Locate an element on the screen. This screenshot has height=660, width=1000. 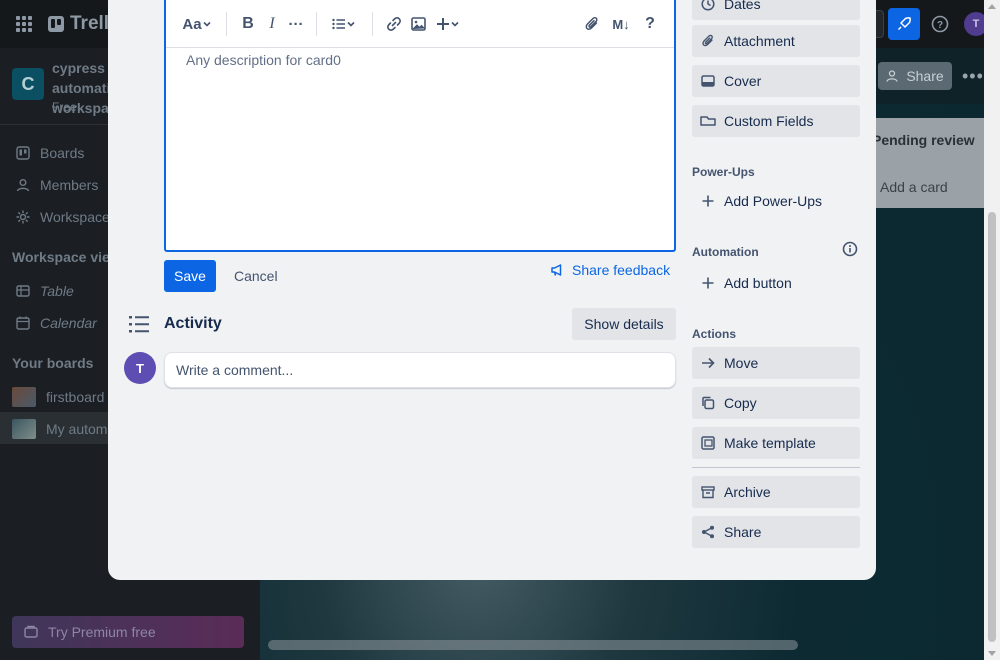
more-formatting-button: ··· is located at coordinates (296, 24).